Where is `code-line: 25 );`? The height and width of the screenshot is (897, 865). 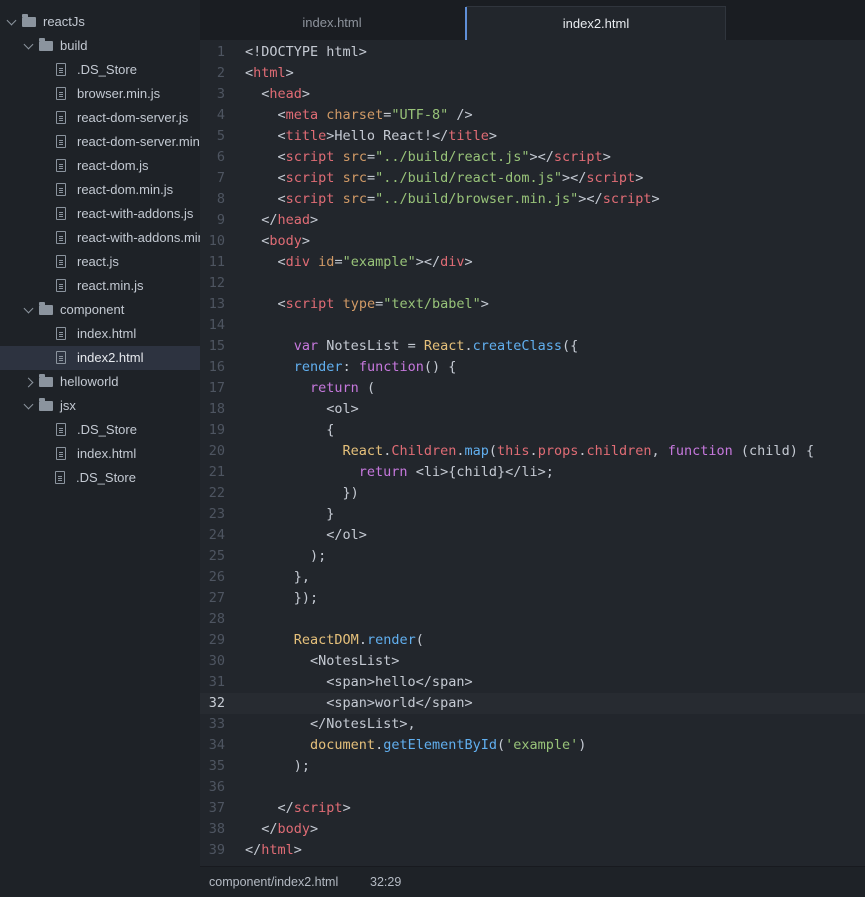
code-line: 25 ); is located at coordinates (532, 556).